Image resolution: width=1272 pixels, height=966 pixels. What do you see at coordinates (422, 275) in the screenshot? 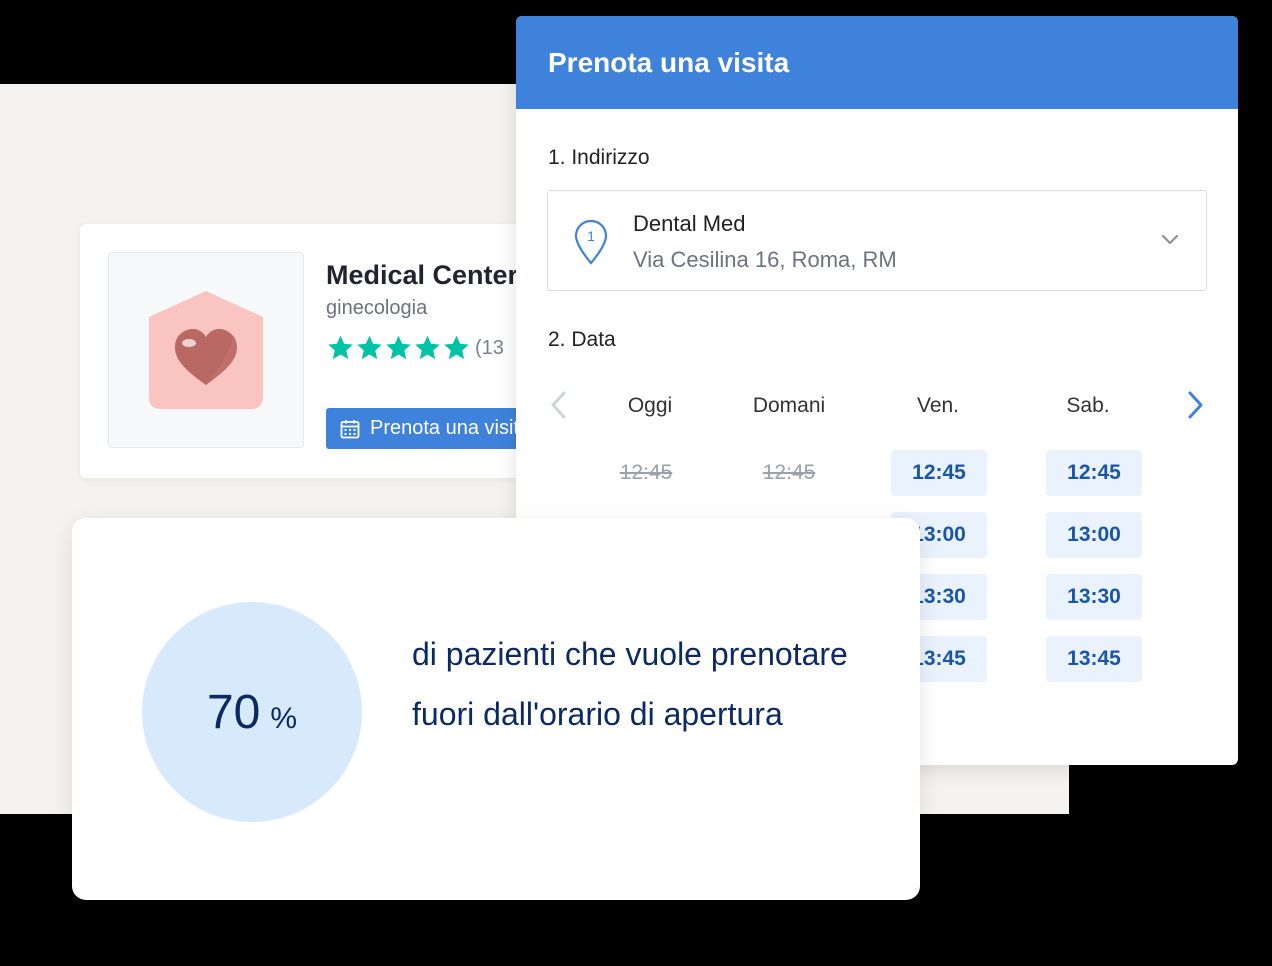
I see `clinic-name: Medical Center` at bounding box center [422, 275].